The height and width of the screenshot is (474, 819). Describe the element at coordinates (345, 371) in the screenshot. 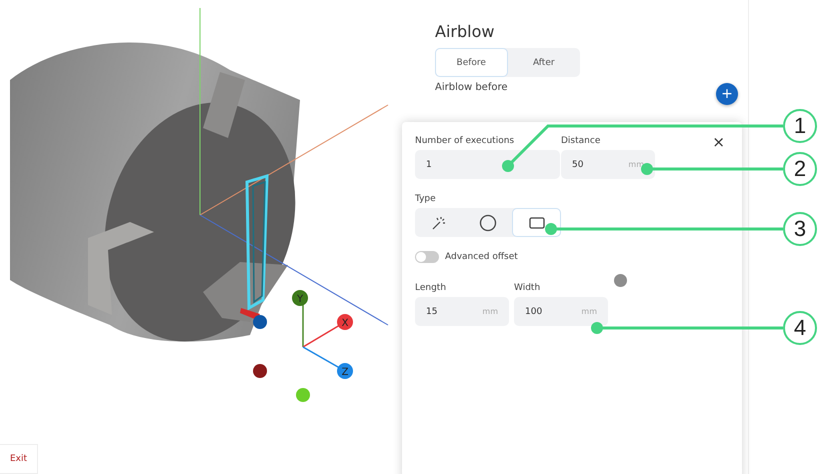

I see `axis-handle: Z` at that location.